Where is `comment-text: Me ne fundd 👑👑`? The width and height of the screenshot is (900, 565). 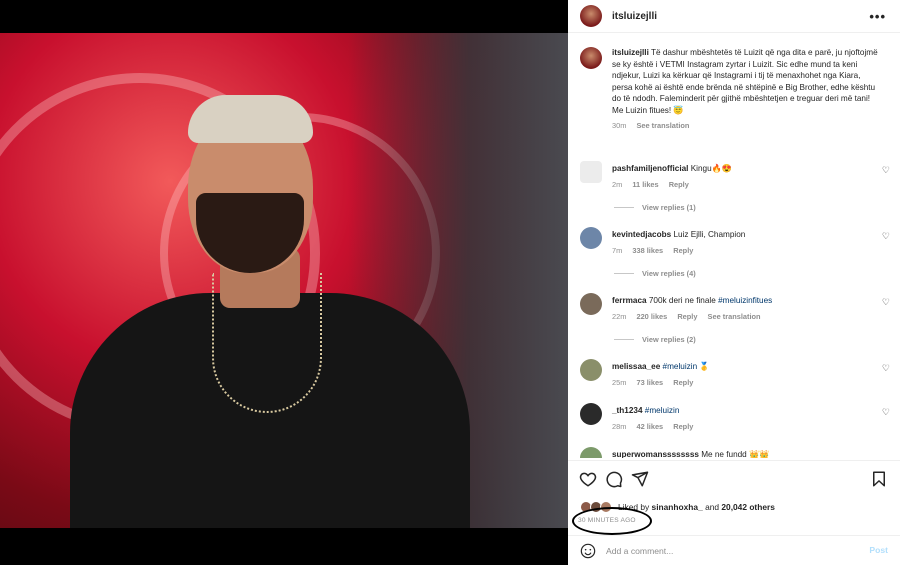
comment-text: Me ne fundd 👑👑 is located at coordinates (735, 454).